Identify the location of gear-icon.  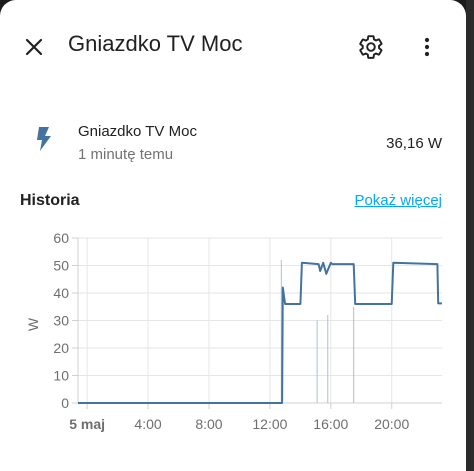
(371, 47).